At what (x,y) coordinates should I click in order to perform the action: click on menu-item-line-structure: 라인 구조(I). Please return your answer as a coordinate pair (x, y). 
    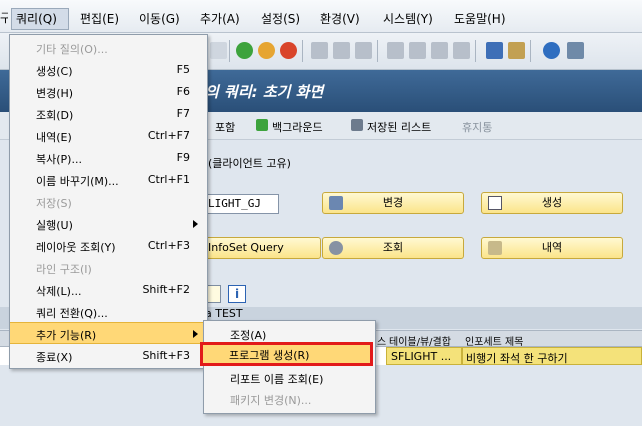
    Looking at the image, I should click on (108, 268).